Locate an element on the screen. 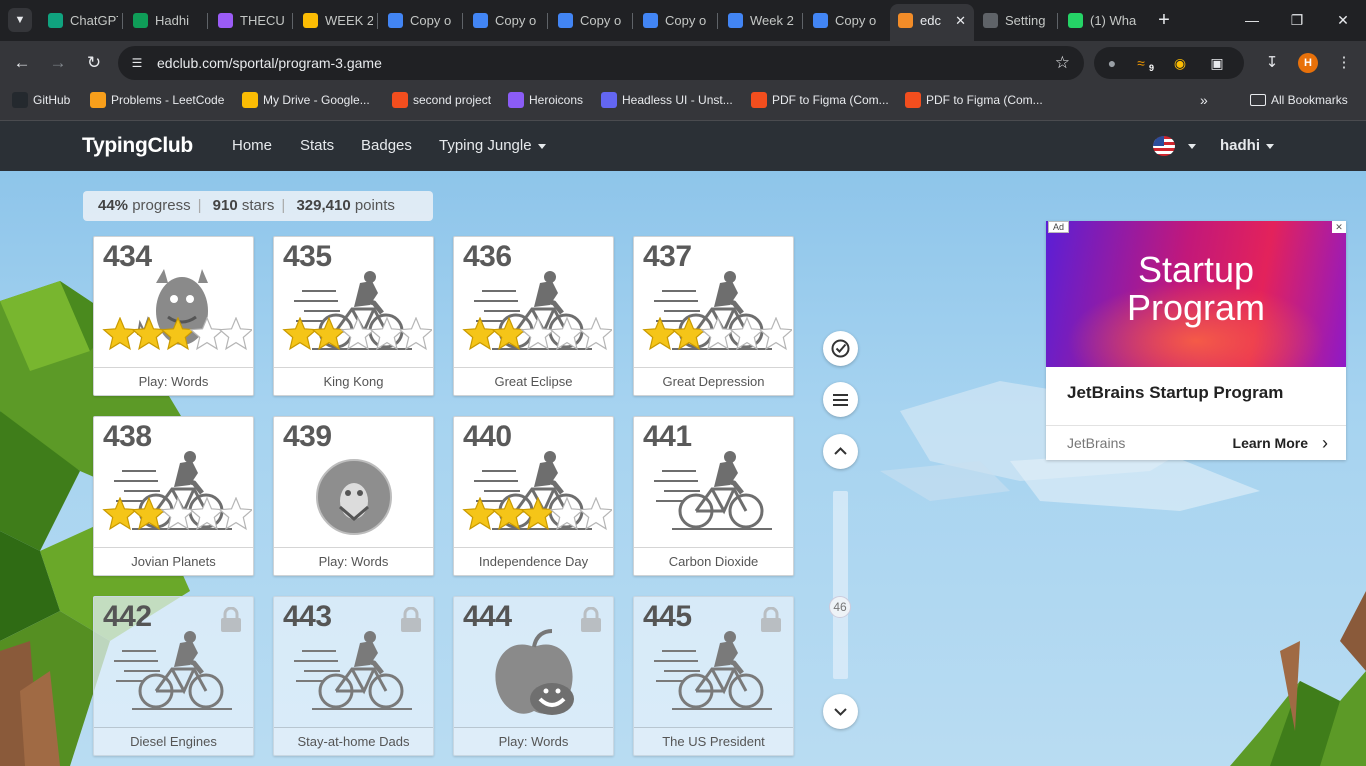 The height and width of the screenshot is (766, 1366). close-window-button: ✕ is located at coordinates (1343, 20).